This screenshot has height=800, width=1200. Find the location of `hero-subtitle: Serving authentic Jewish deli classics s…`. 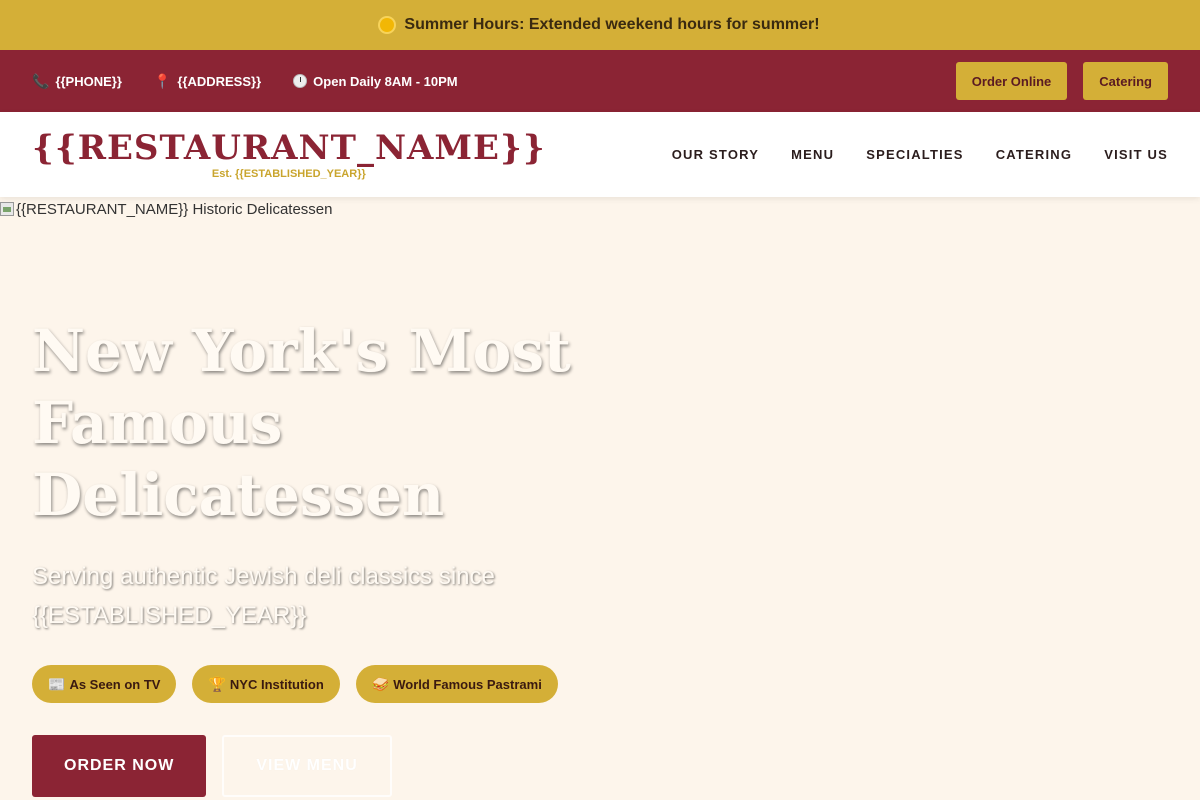

hero-subtitle: Serving authentic Jewish deli classics s… is located at coordinates (263, 596).